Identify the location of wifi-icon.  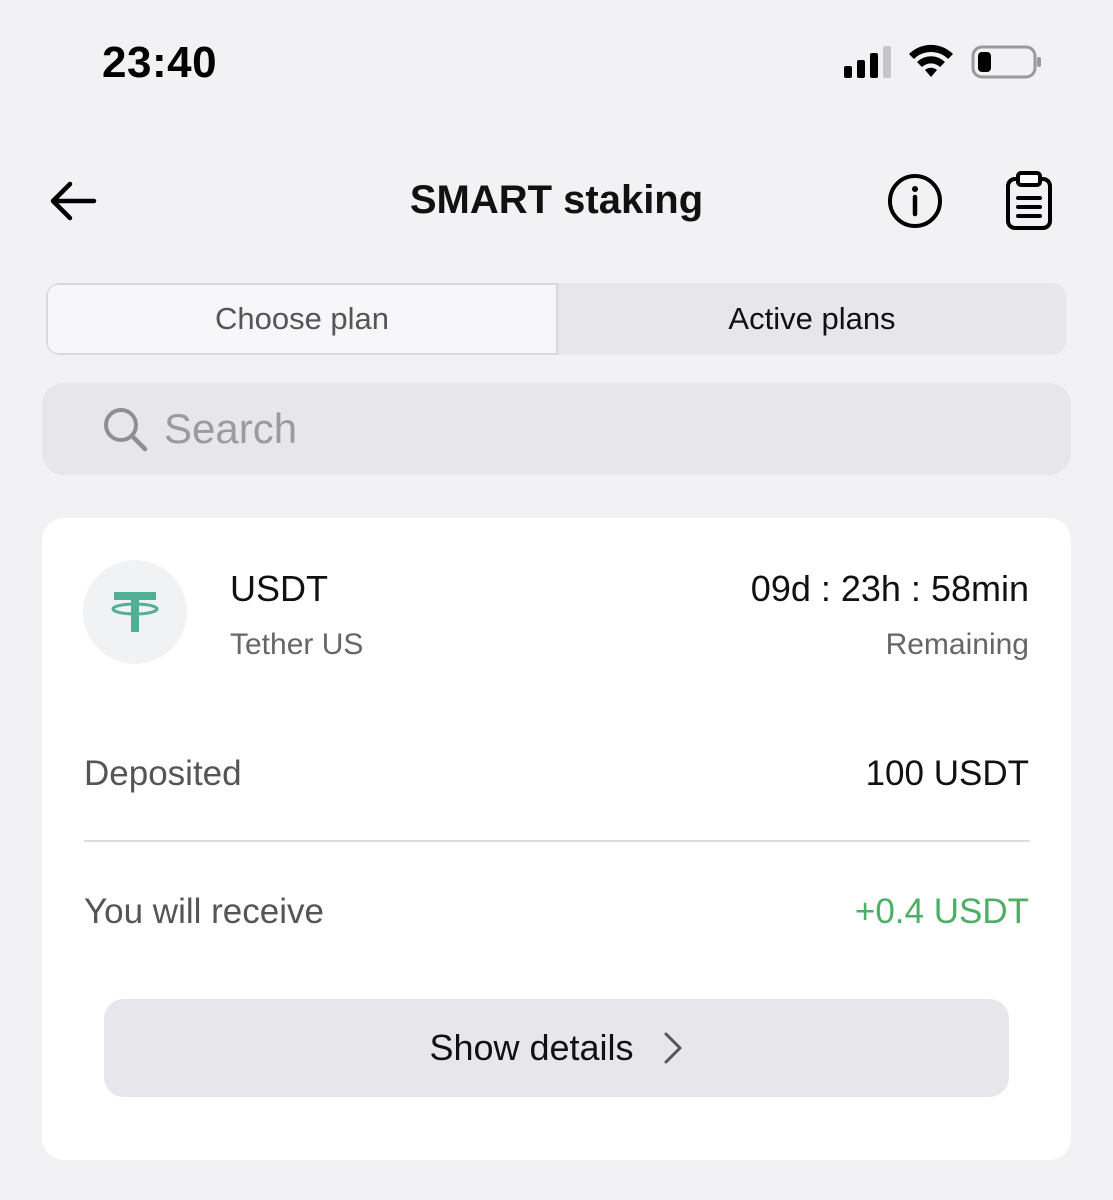
(931, 60).